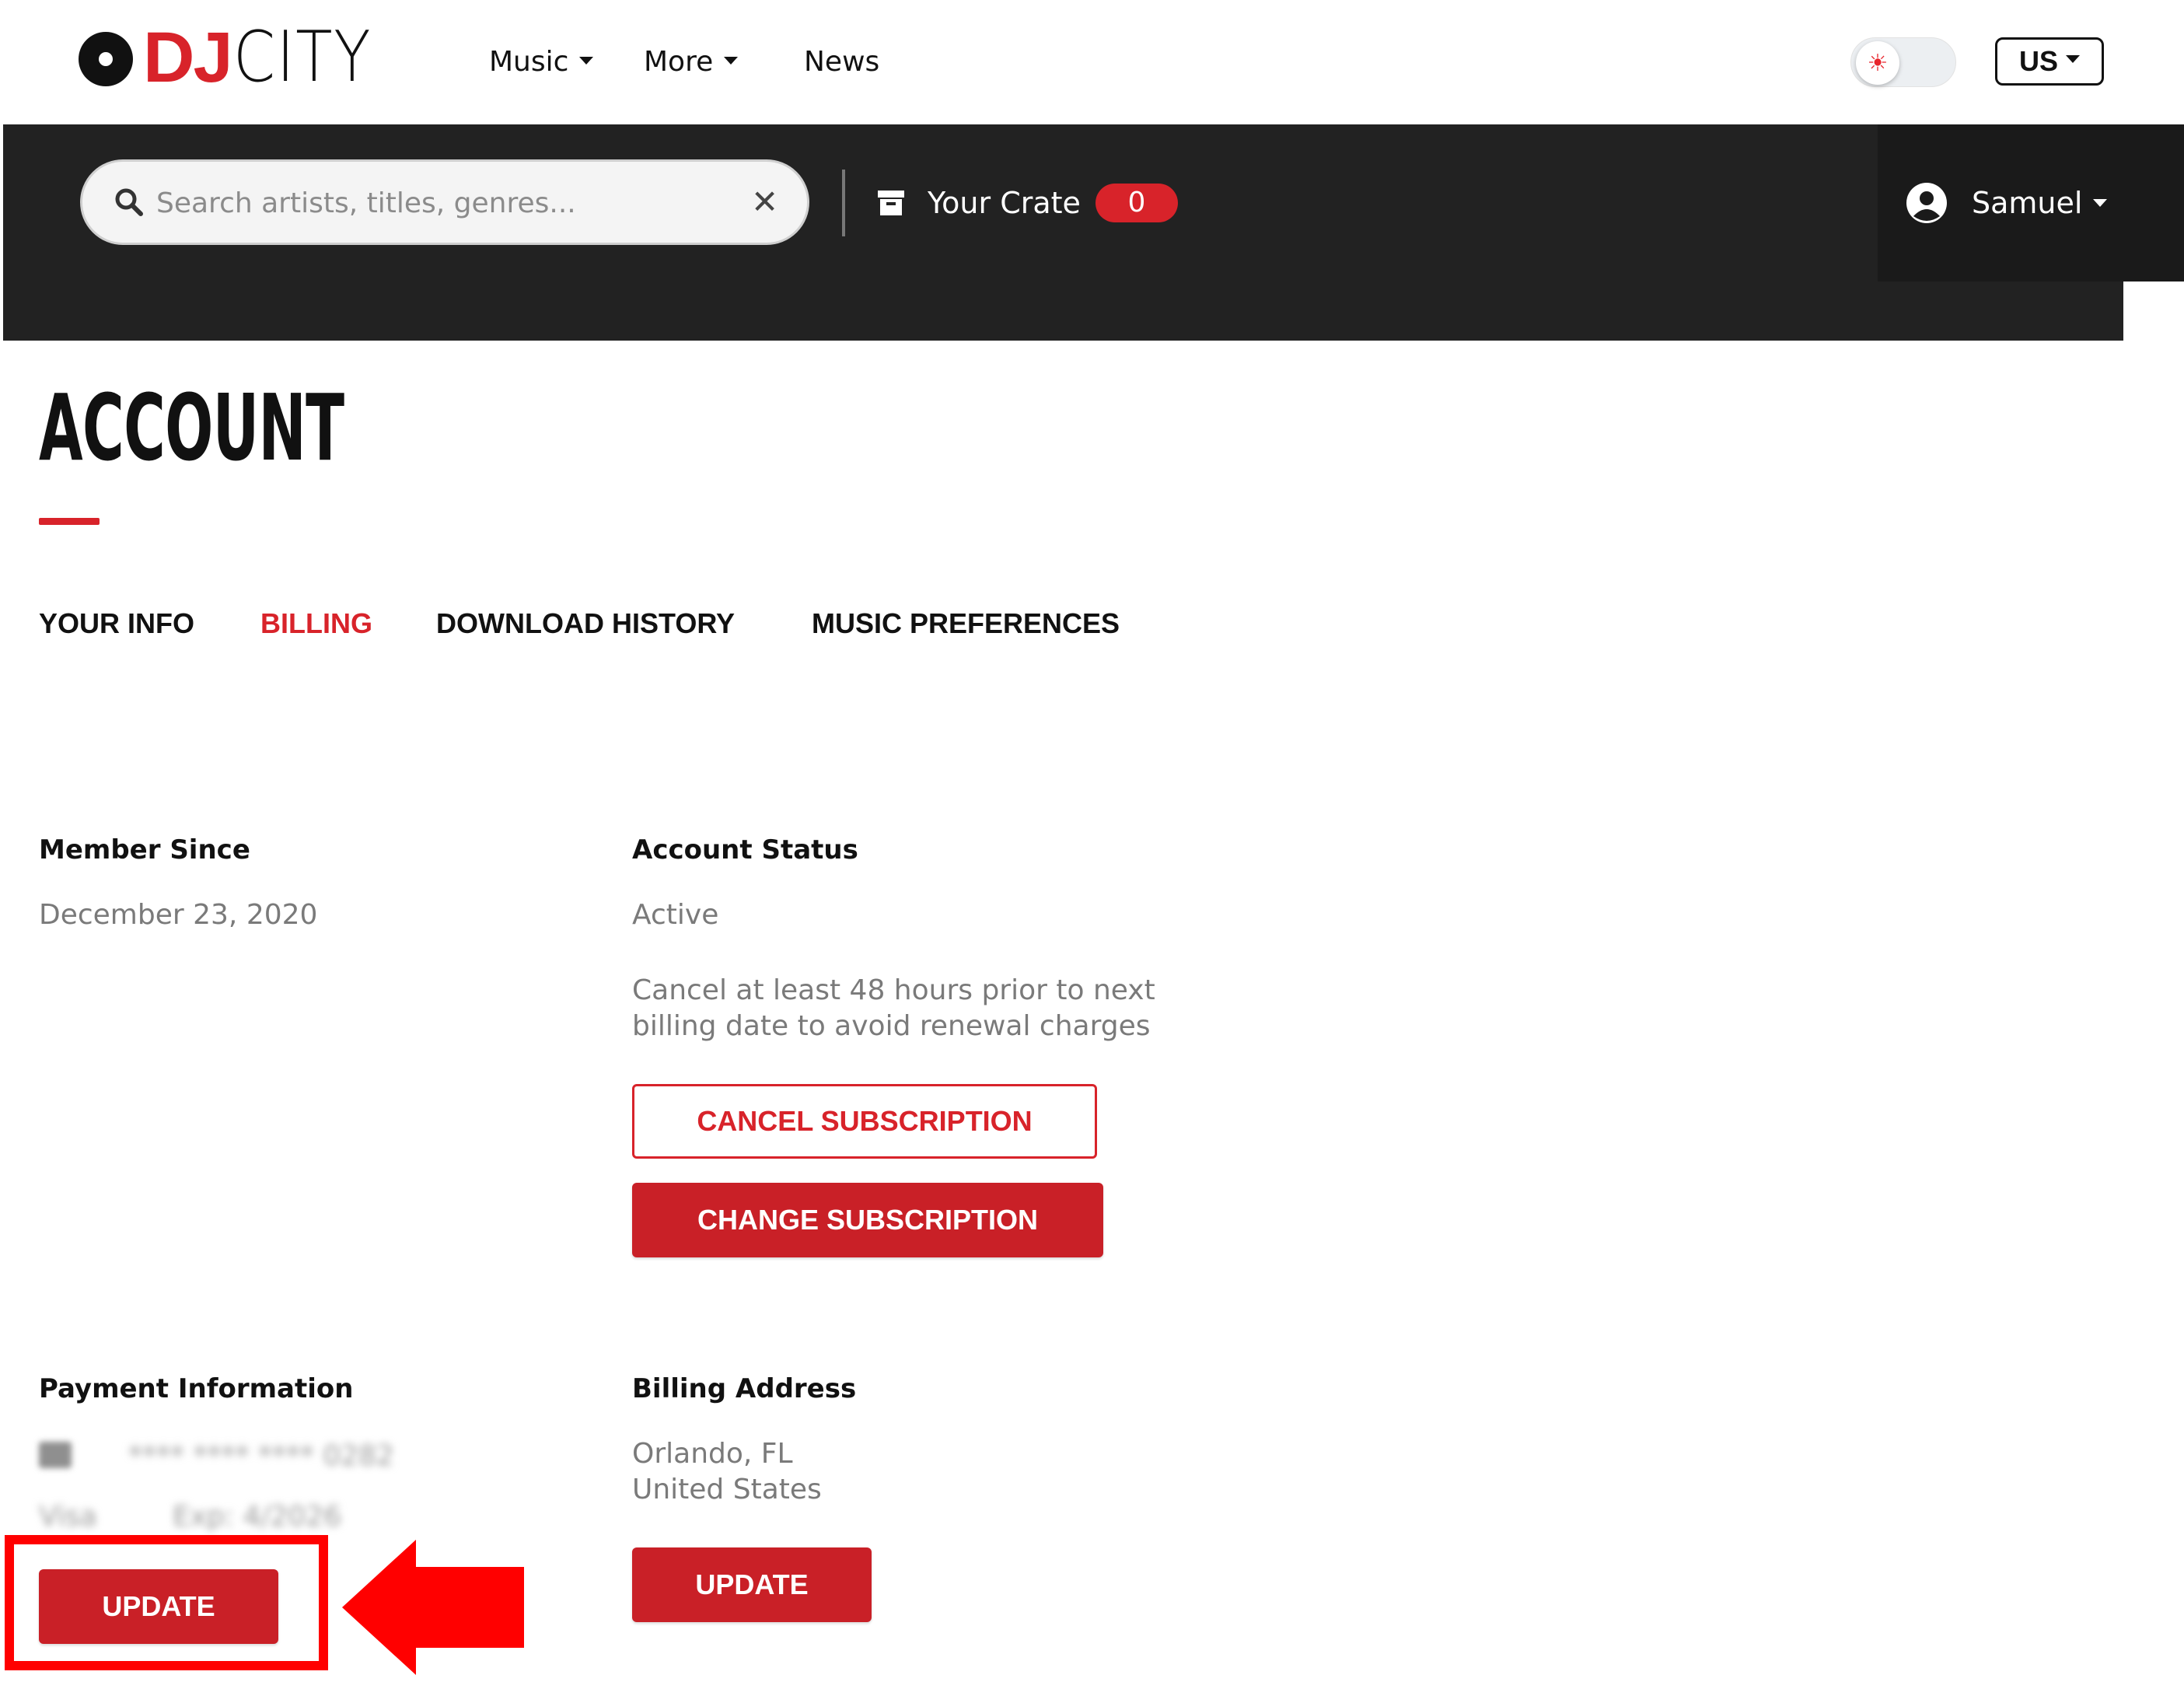 The image size is (2184, 1703). I want to click on nav-music: Music, so click(541, 62).